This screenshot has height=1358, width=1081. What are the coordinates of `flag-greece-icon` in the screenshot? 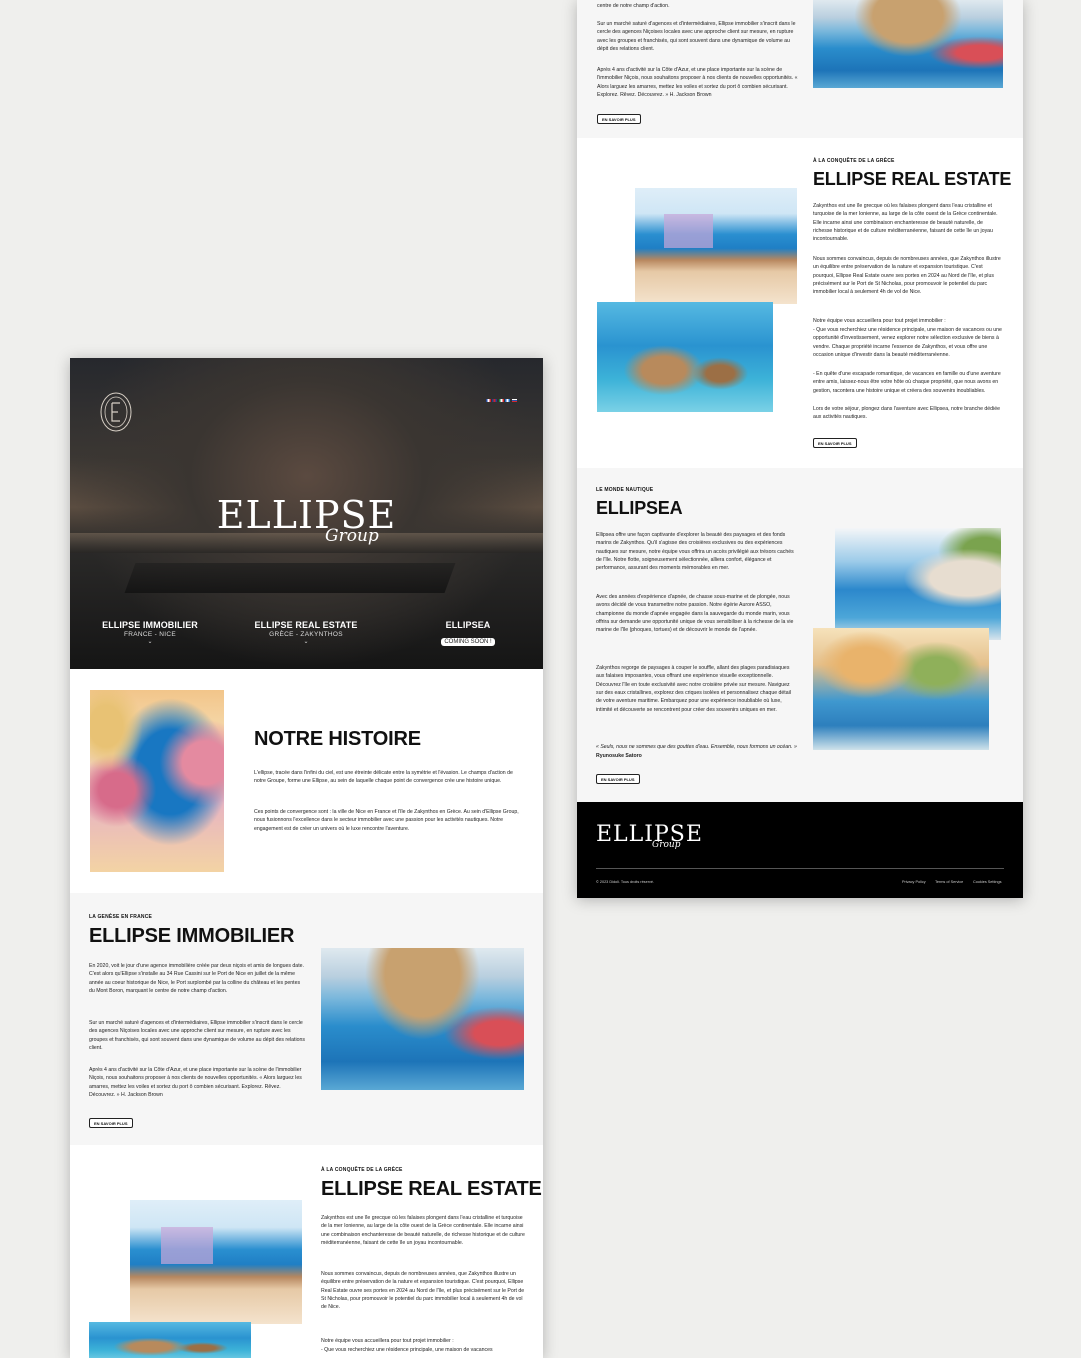 It's located at (507, 400).